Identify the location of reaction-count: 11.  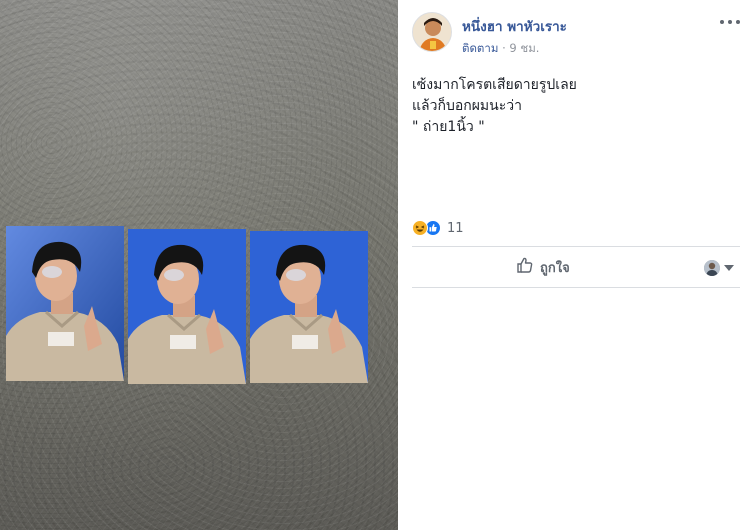
(455, 228).